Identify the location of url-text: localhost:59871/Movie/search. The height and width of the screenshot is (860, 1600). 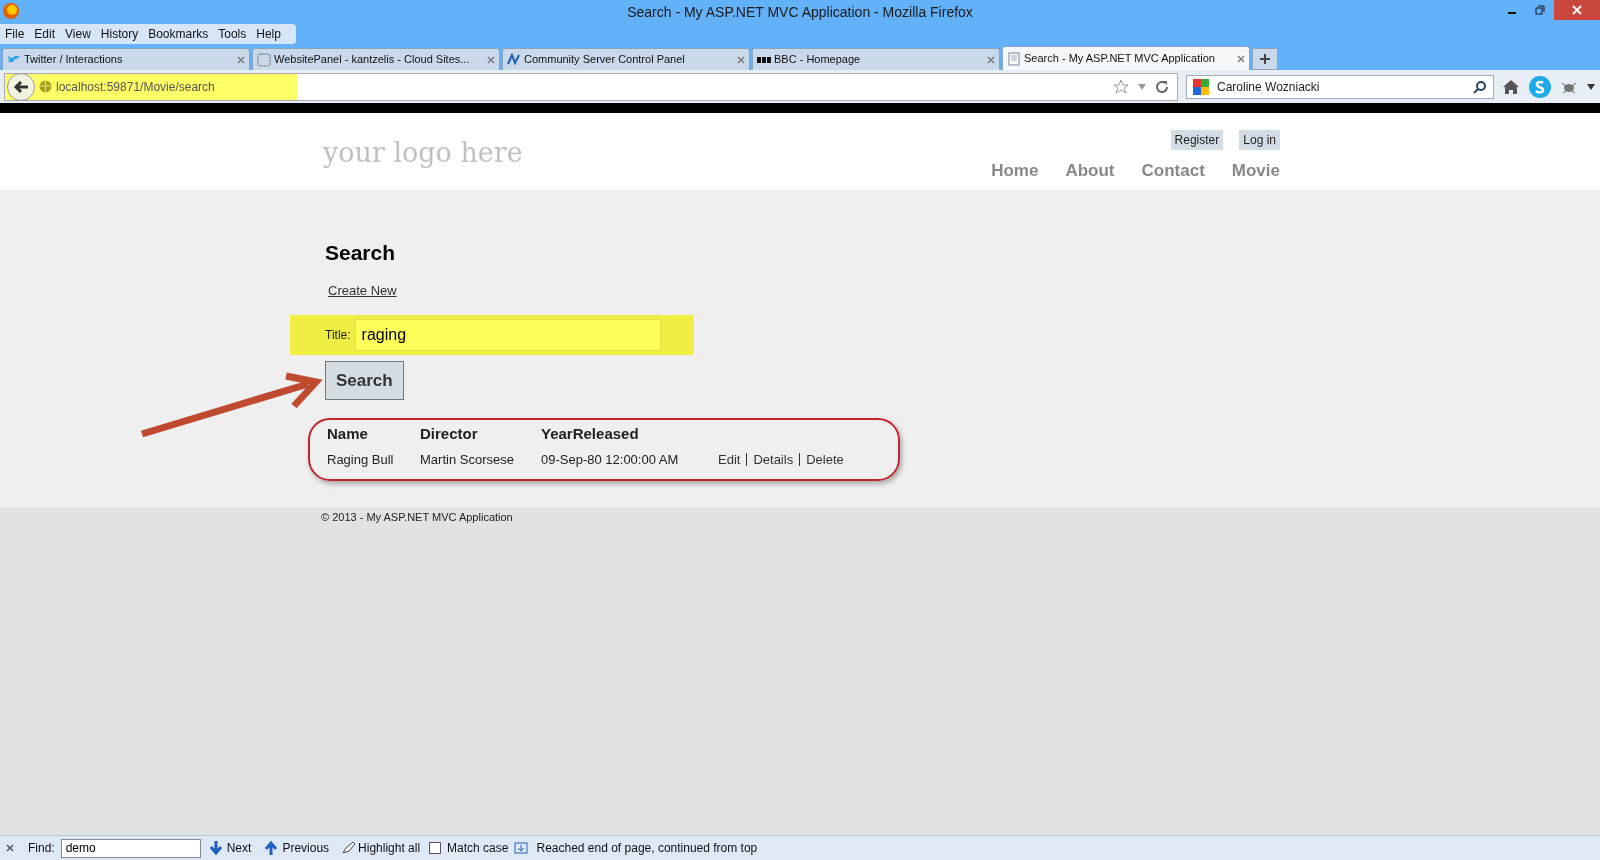
(135, 87).